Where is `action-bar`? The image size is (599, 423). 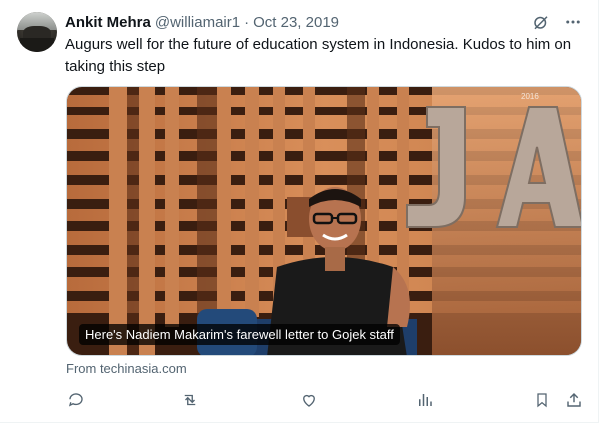 action-bar is located at coordinates (325, 401).